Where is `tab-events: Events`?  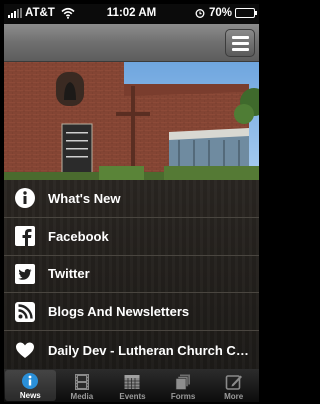
tab-events: Events is located at coordinates (132, 385).